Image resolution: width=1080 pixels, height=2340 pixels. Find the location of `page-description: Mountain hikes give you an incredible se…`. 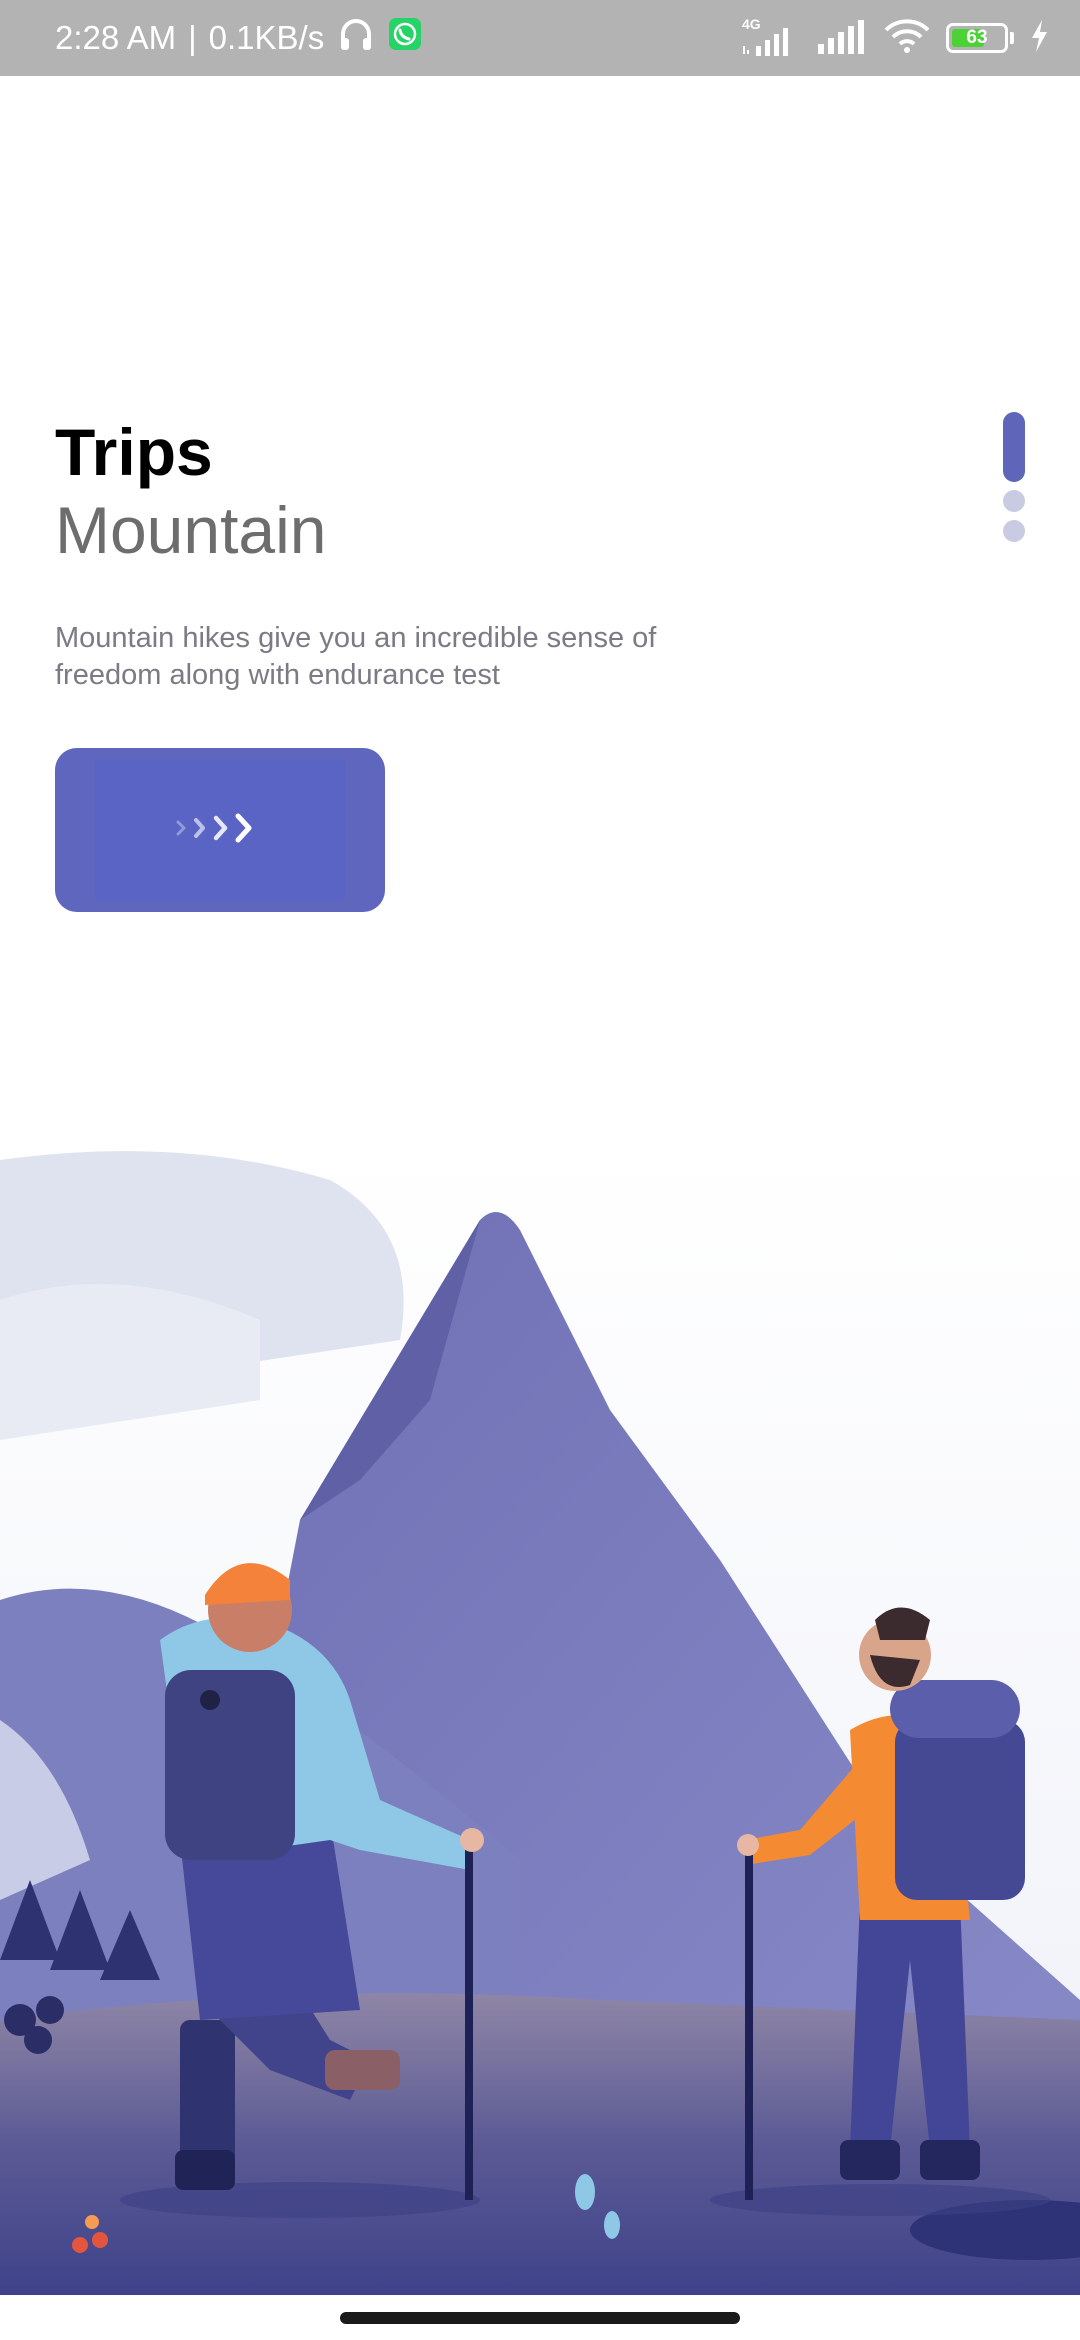

page-description: Mountain hikes give you an incredible se… is located at coordinates (356, 656).